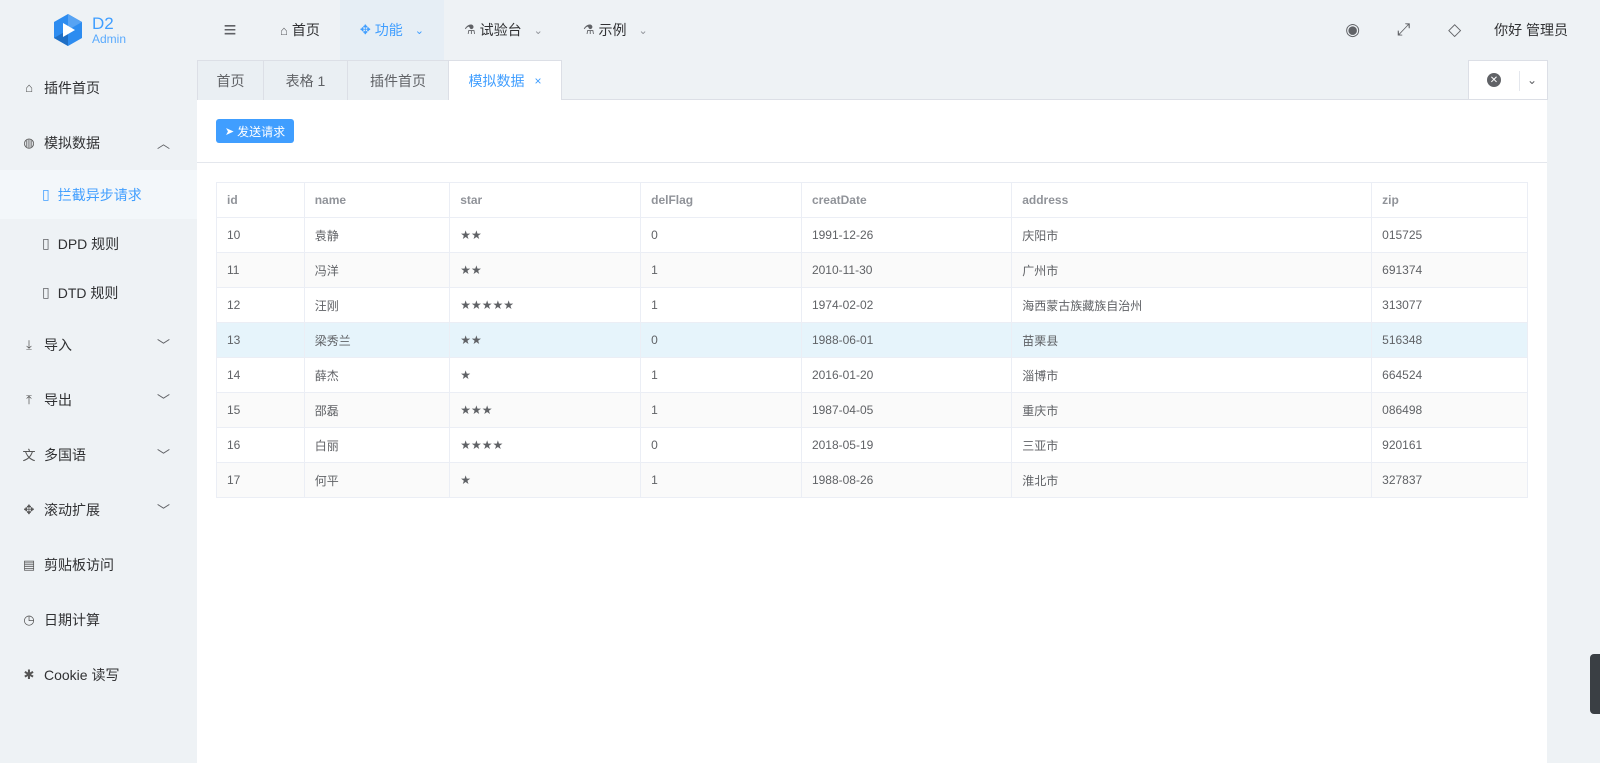 This screenshot has width=1600, height=763. I want to click on globe-icon: ◍, so click(29, 142).